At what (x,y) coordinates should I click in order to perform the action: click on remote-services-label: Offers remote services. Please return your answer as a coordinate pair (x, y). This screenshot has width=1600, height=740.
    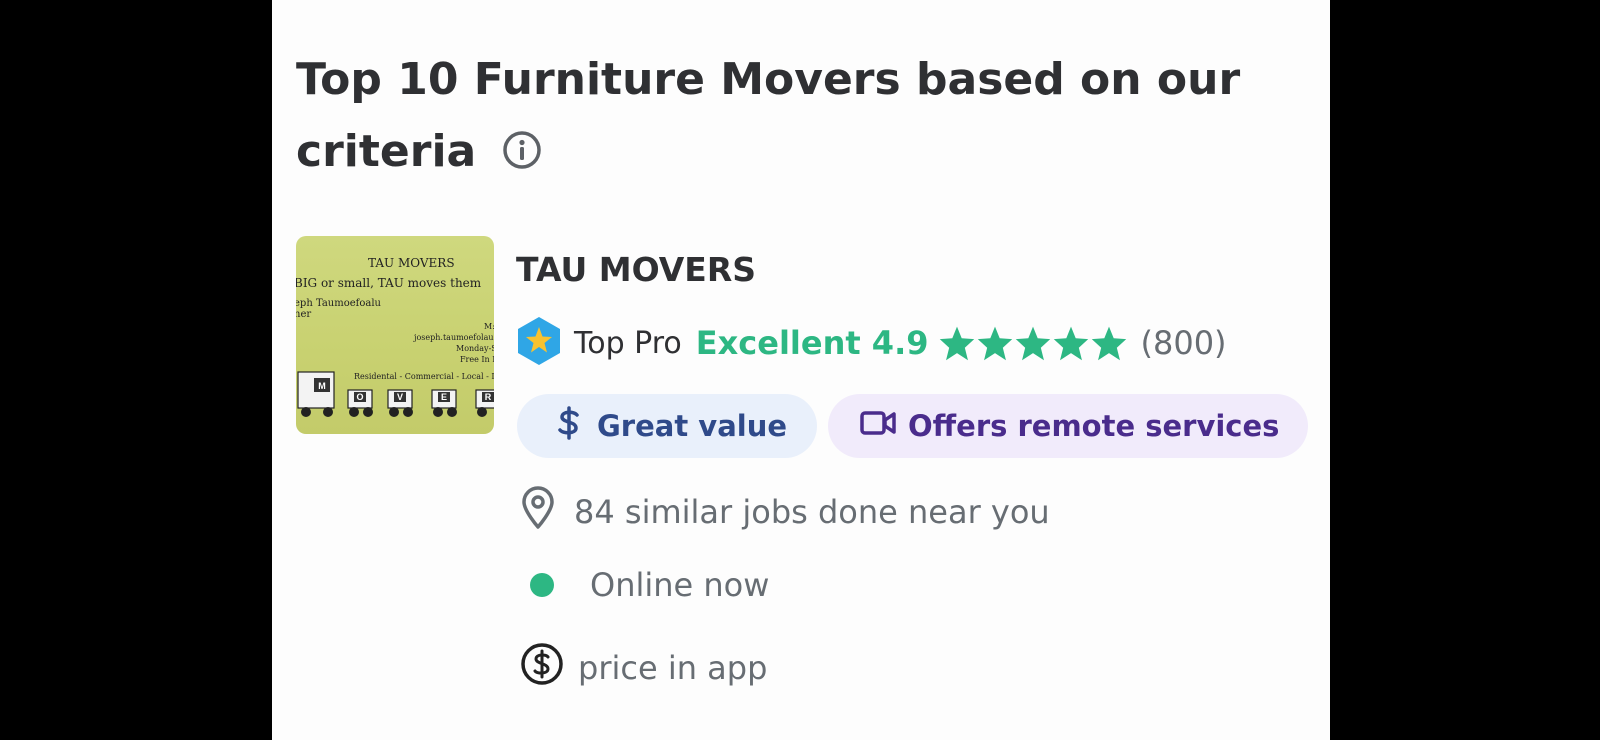
    Looking at the image, I should click on (1094, 426).